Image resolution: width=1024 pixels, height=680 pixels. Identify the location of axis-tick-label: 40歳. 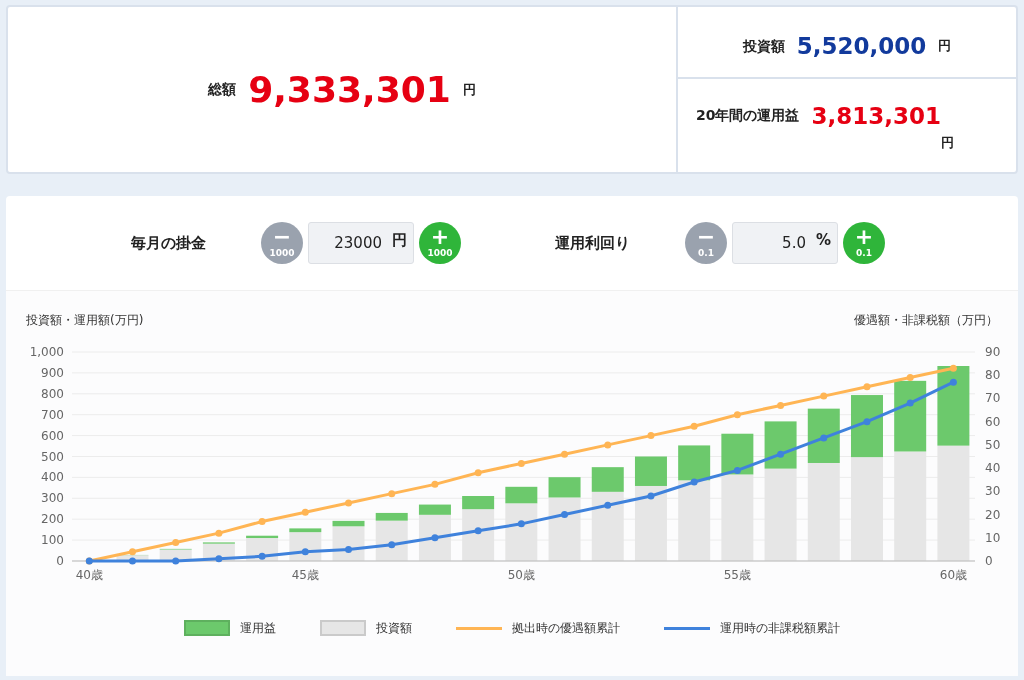
(89, 575).